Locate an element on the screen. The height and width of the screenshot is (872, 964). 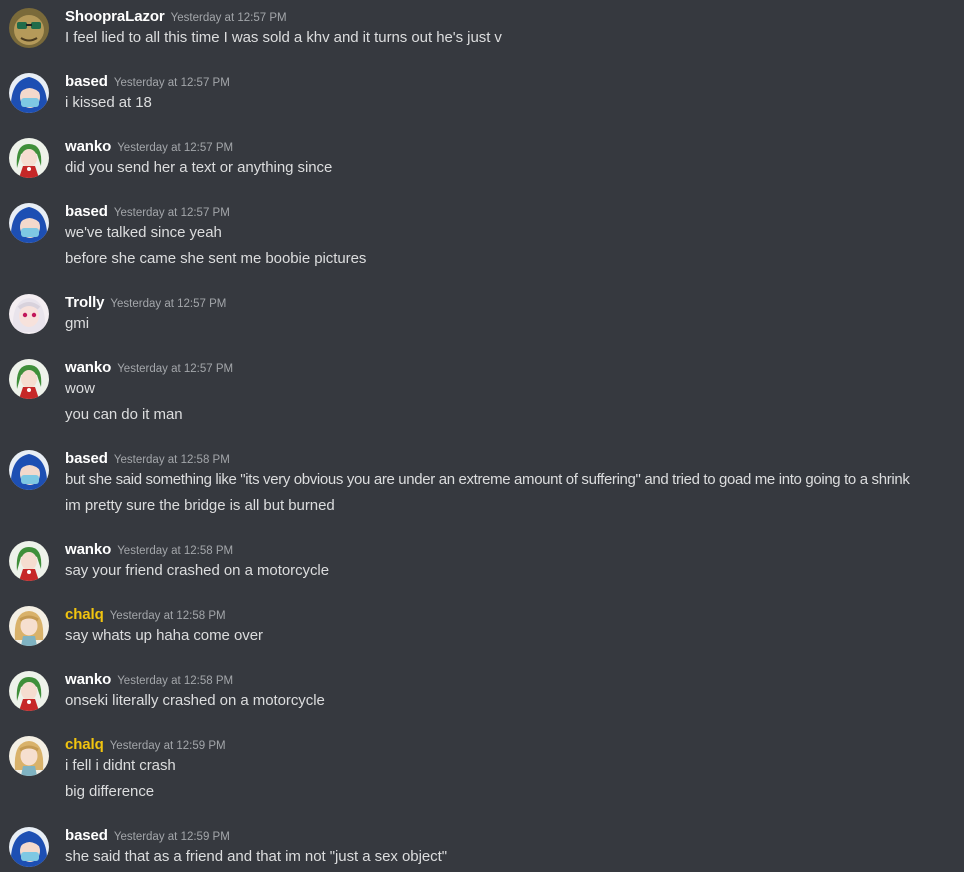
white-hair-avatar-icon is located at coordinates (29, 314).